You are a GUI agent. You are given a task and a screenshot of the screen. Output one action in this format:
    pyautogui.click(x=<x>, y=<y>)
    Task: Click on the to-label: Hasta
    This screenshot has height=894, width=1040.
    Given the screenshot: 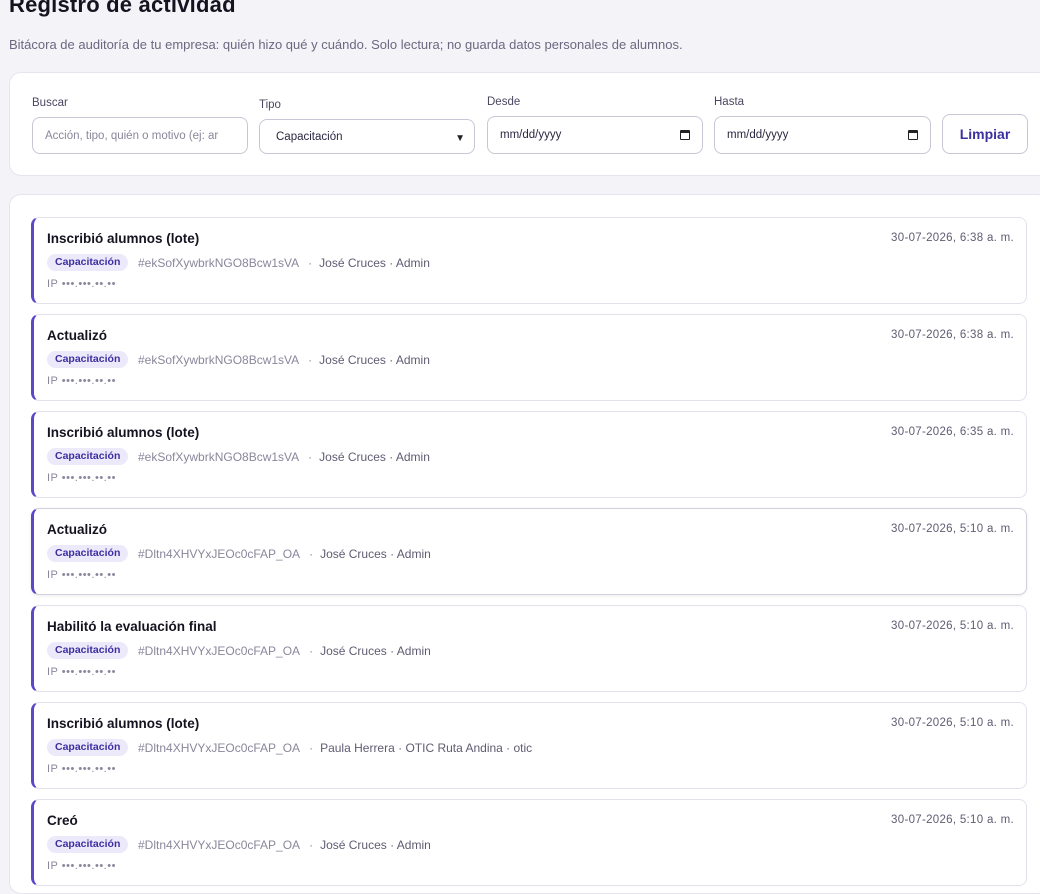 What is the action you would take?
    pyautogui.click(x=729, y=102)
    